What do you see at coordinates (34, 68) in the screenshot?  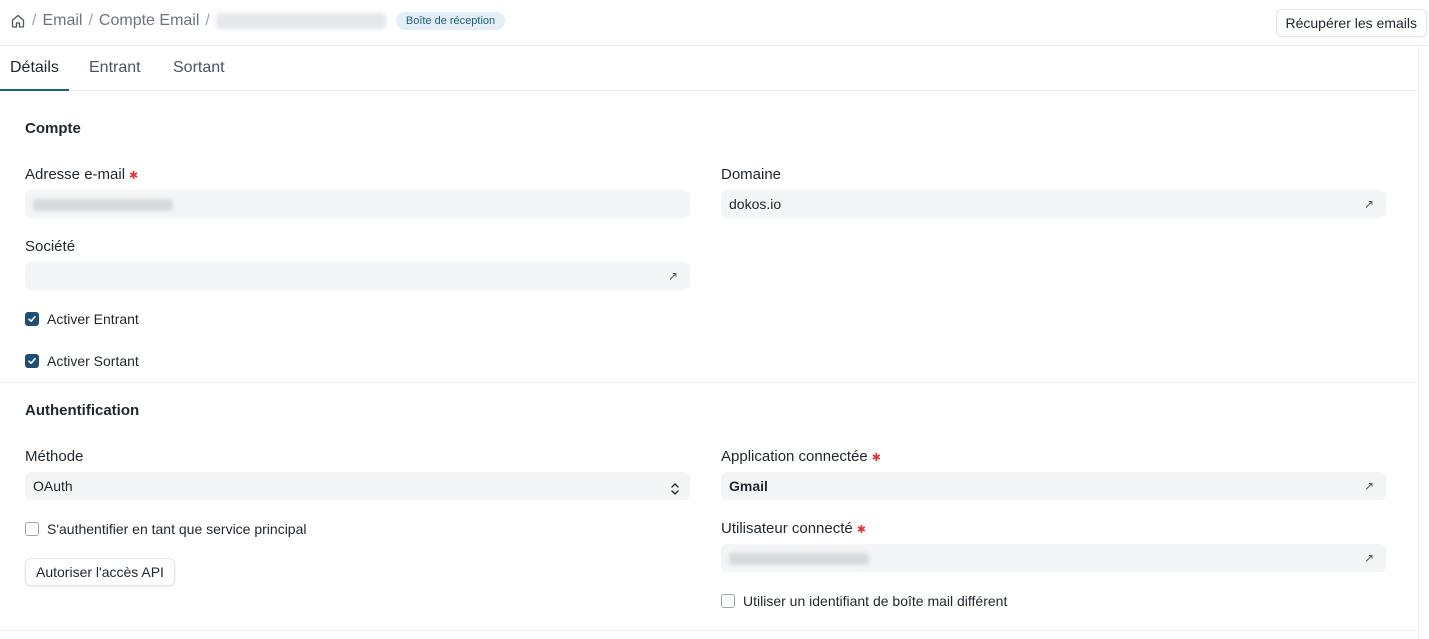 I see `tab-details: Détails` at bounding box center [34, 68].